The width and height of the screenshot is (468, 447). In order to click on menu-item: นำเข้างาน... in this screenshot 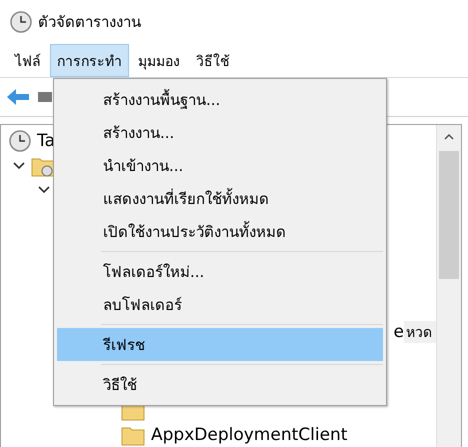, I will do `click(220, 165)`.